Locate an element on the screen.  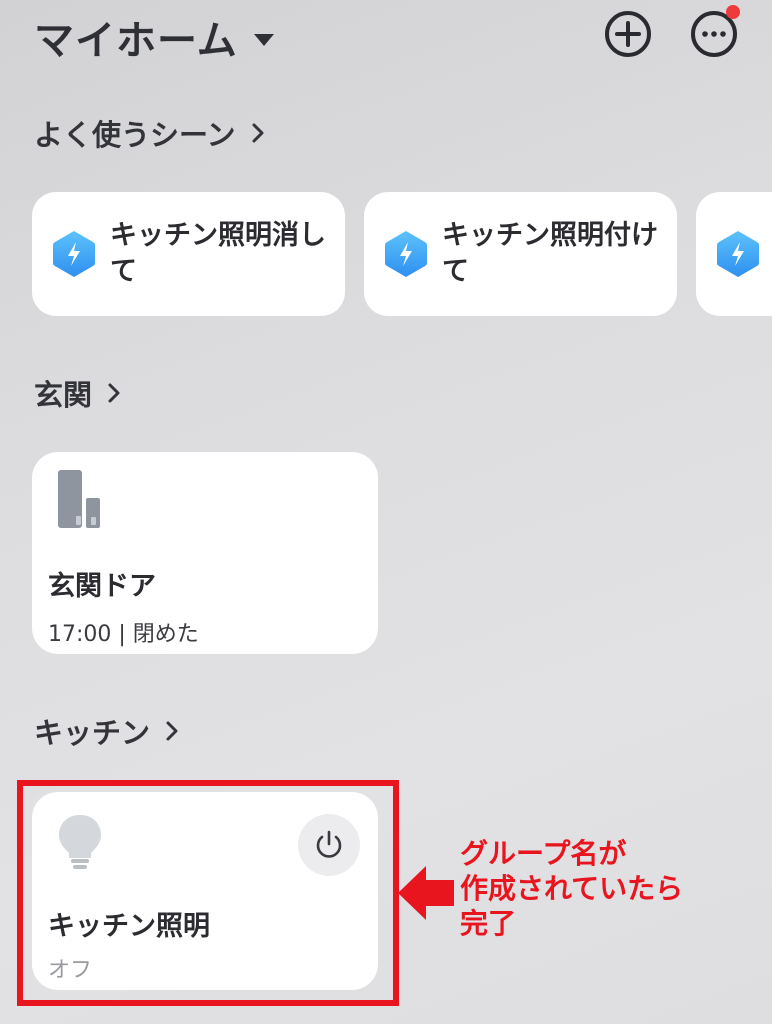
scene-card-partial is located at coordinates (734, 254).